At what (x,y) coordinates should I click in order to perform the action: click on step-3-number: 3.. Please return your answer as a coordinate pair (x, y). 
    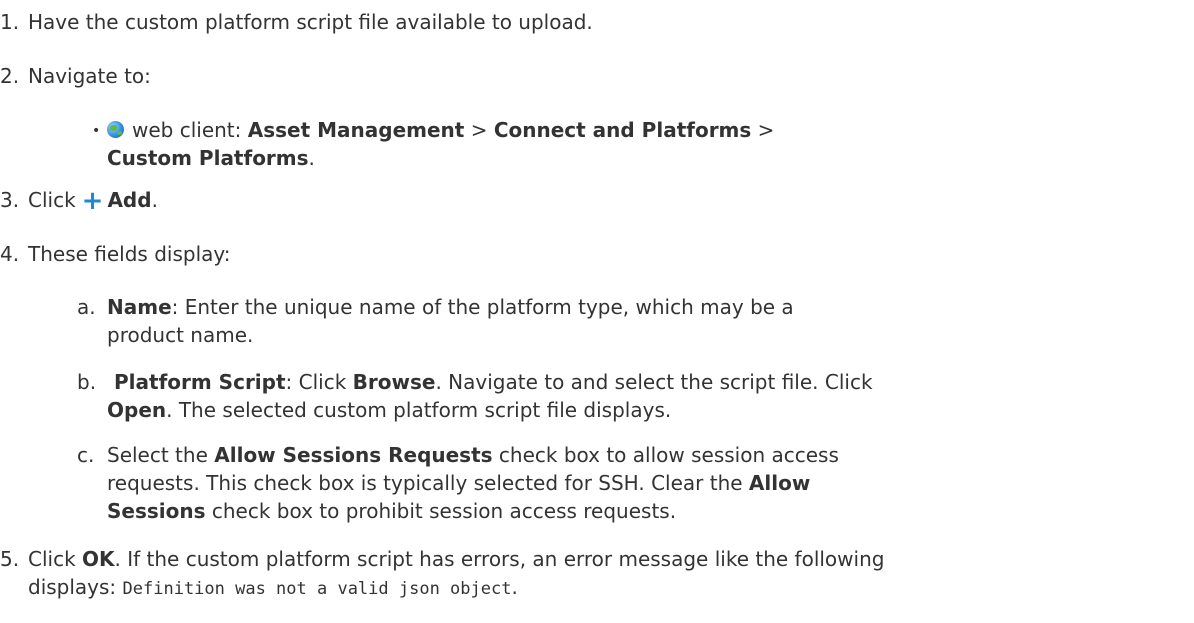
    Looking at the image, I should click on (10, 200).